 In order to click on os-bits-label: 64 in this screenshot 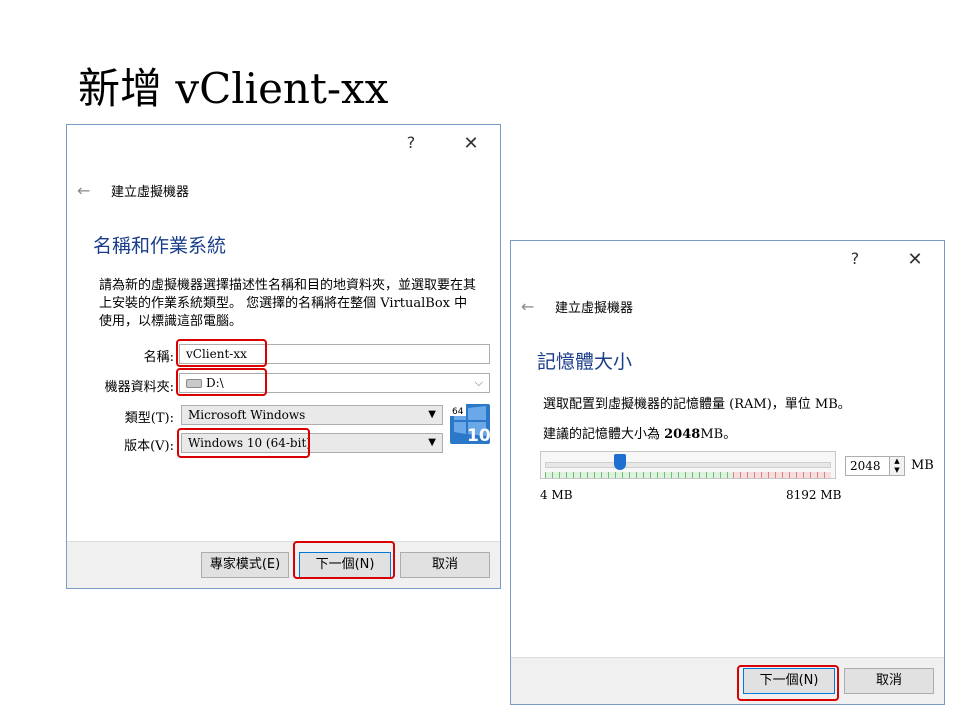, I will do `click(458, 412)`.